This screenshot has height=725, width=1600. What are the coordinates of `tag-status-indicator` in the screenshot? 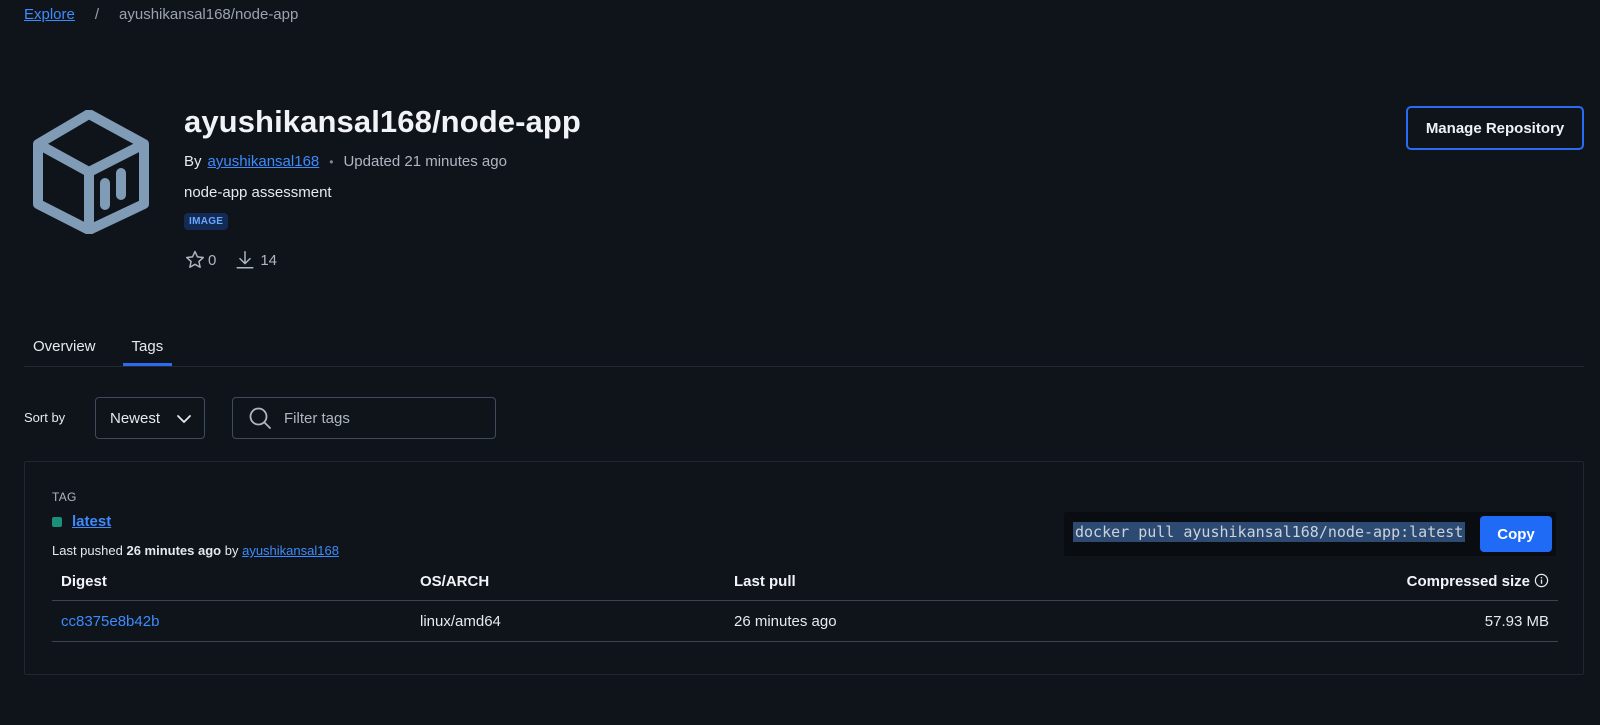 It's located at (57, 521).